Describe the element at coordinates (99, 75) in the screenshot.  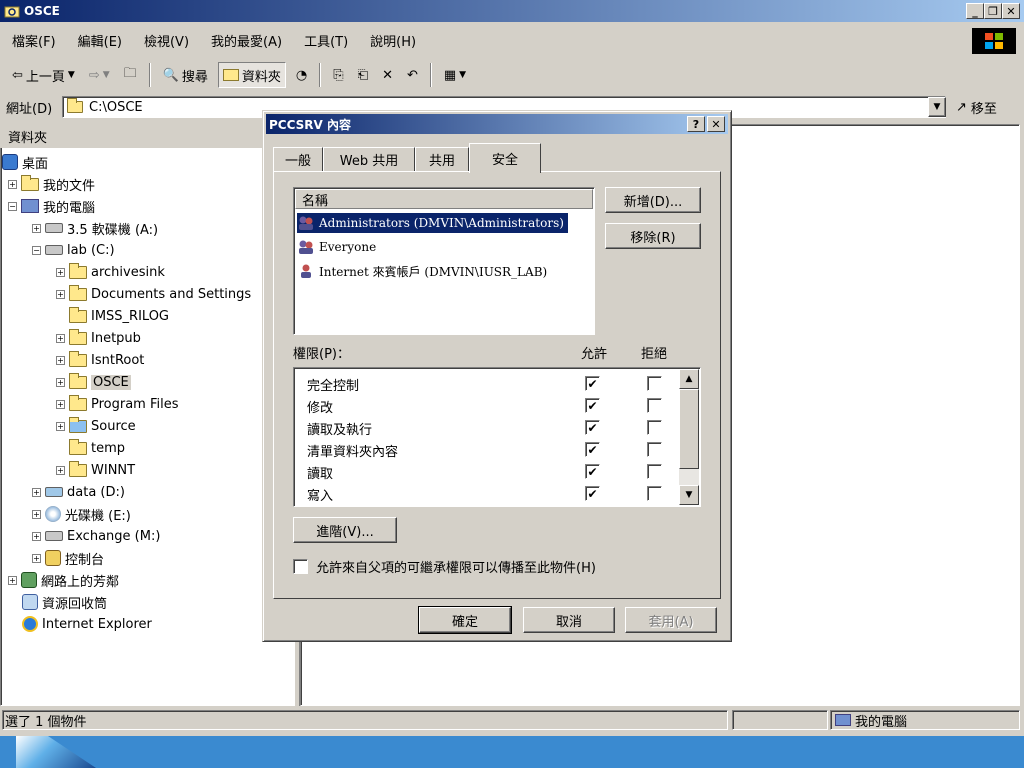
I see `forward-button: ⇨ ▼` at that location.